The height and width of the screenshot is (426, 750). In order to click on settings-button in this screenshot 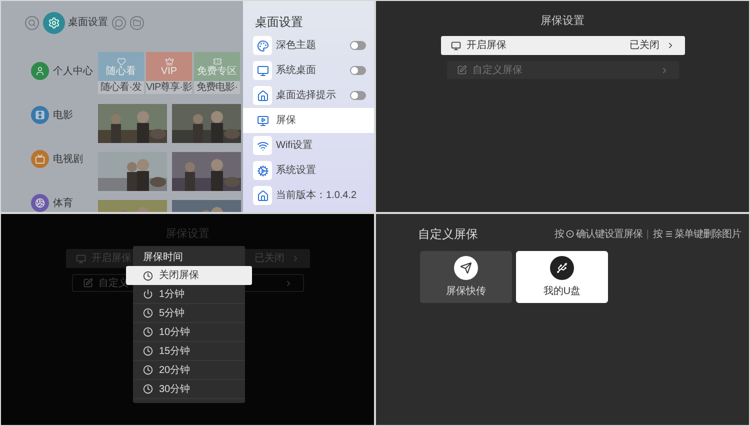, I will do `click(54, 23)`.